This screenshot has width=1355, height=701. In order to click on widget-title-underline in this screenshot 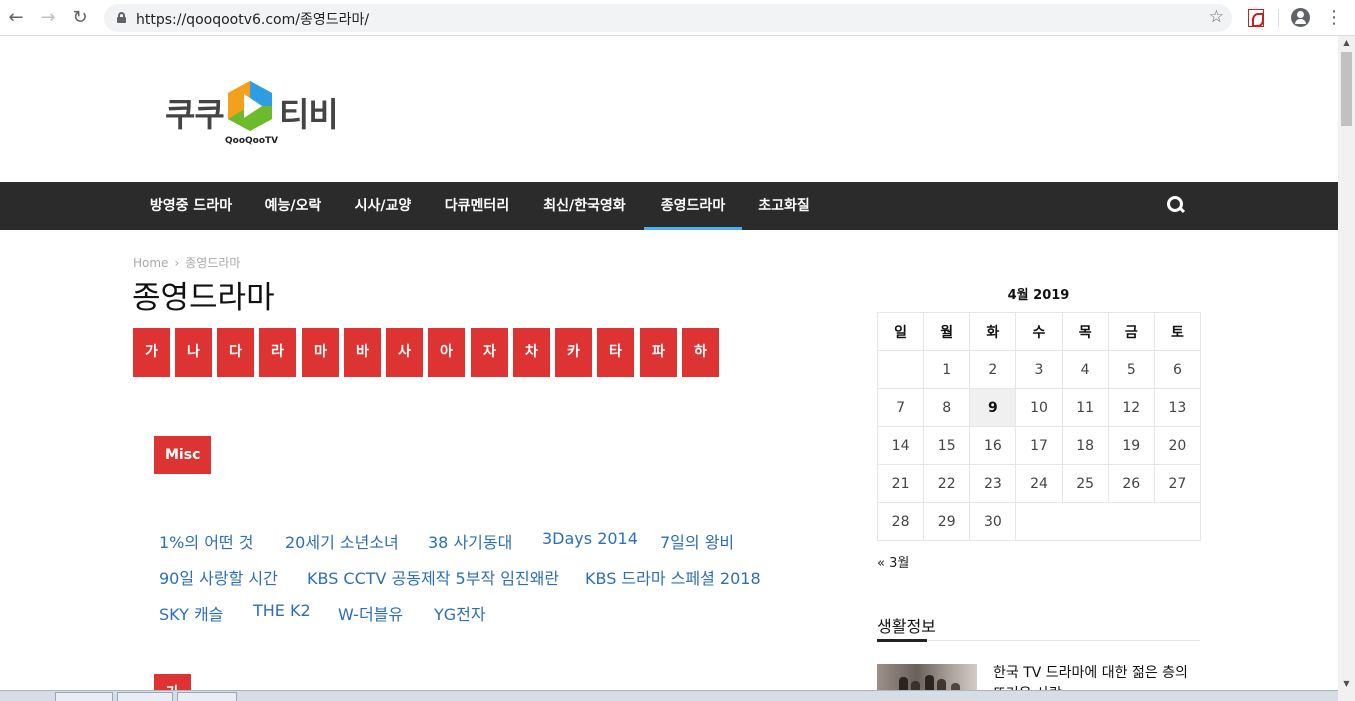, I will do `click(902, 640)`.